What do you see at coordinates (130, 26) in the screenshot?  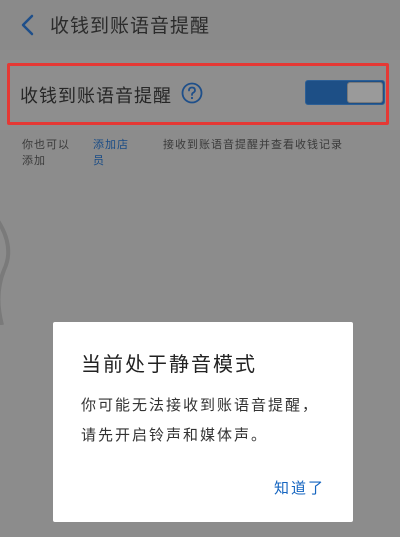 I see `page-title: 收钱到账语音提醒` at bounding box center [130, 26].